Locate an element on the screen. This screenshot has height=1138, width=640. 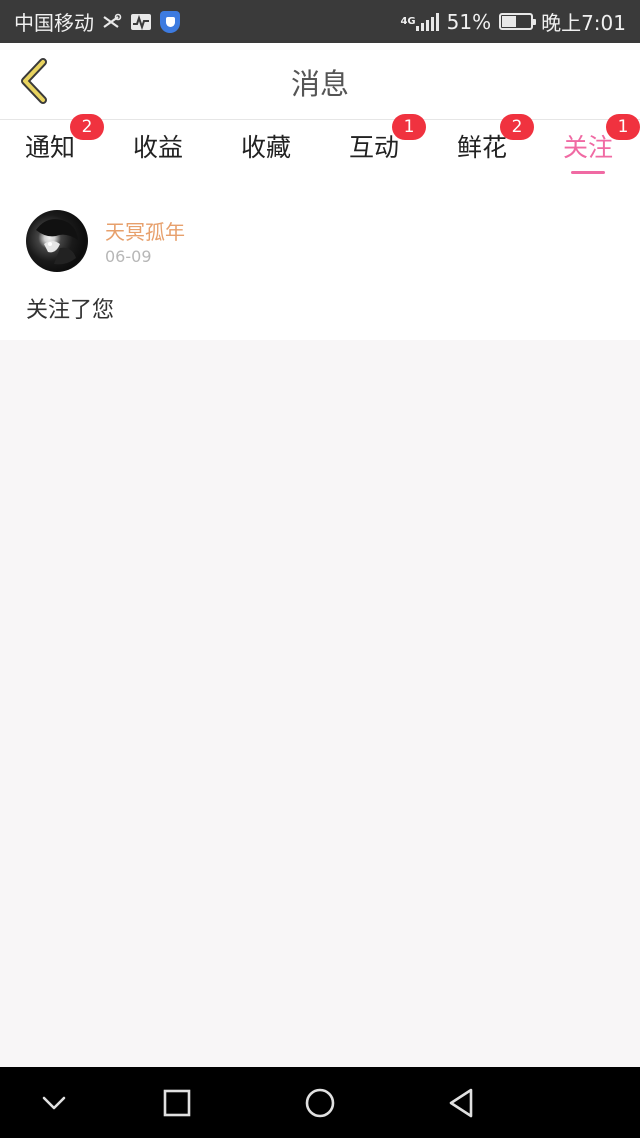
navigation-bar is located at coordinates (320, 1102).